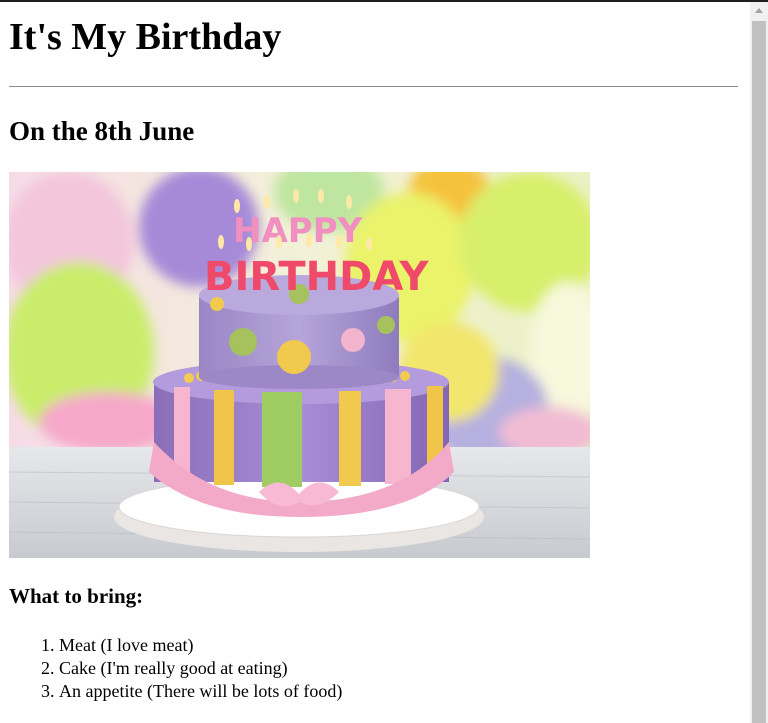 This screenshot has height=723, width=768. I want to click on page-subtitle: On the 8th June, so click(102, 131).